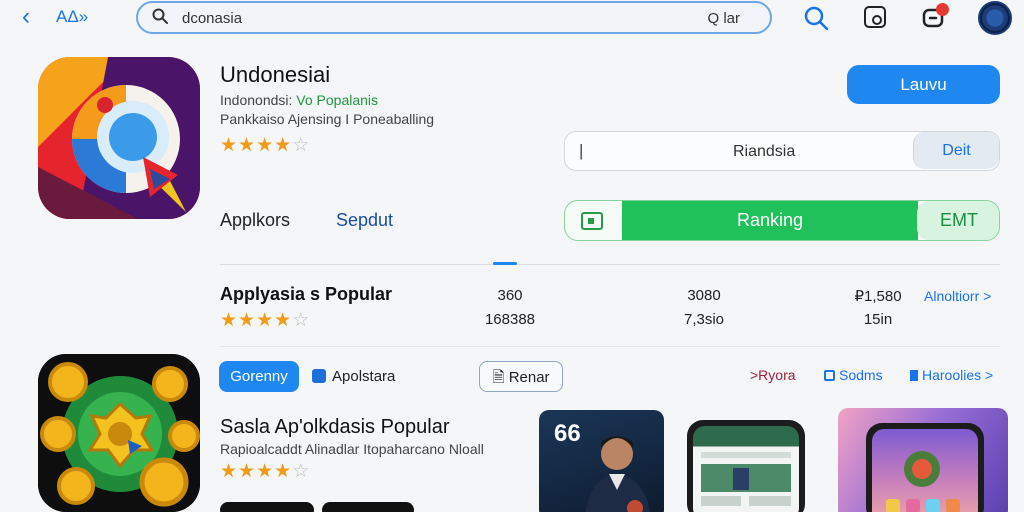  Describe the element at coordinates (454, 17) in the screenshot. I see `search-field: dconasia Q lar` at that location.